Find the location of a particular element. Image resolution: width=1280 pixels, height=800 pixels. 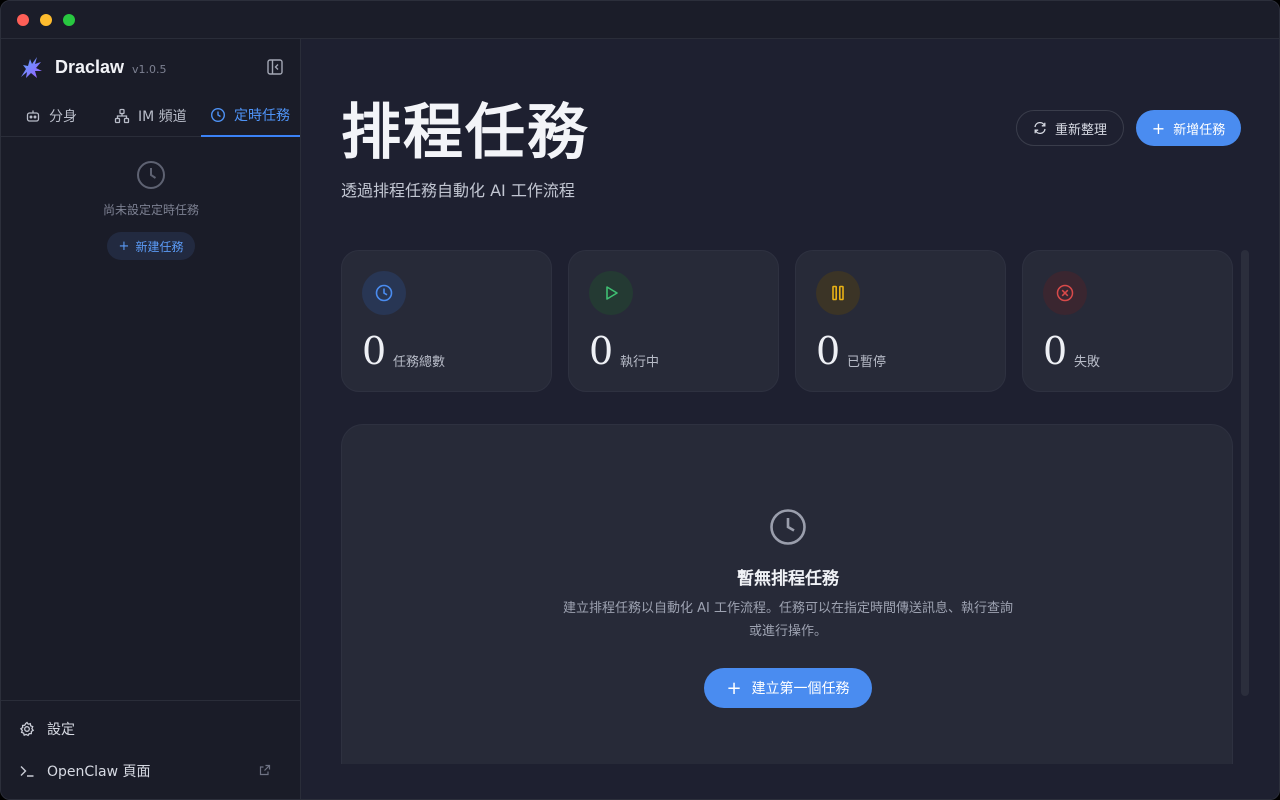

stat-failed-badge is located at coordinates (1065, 293).